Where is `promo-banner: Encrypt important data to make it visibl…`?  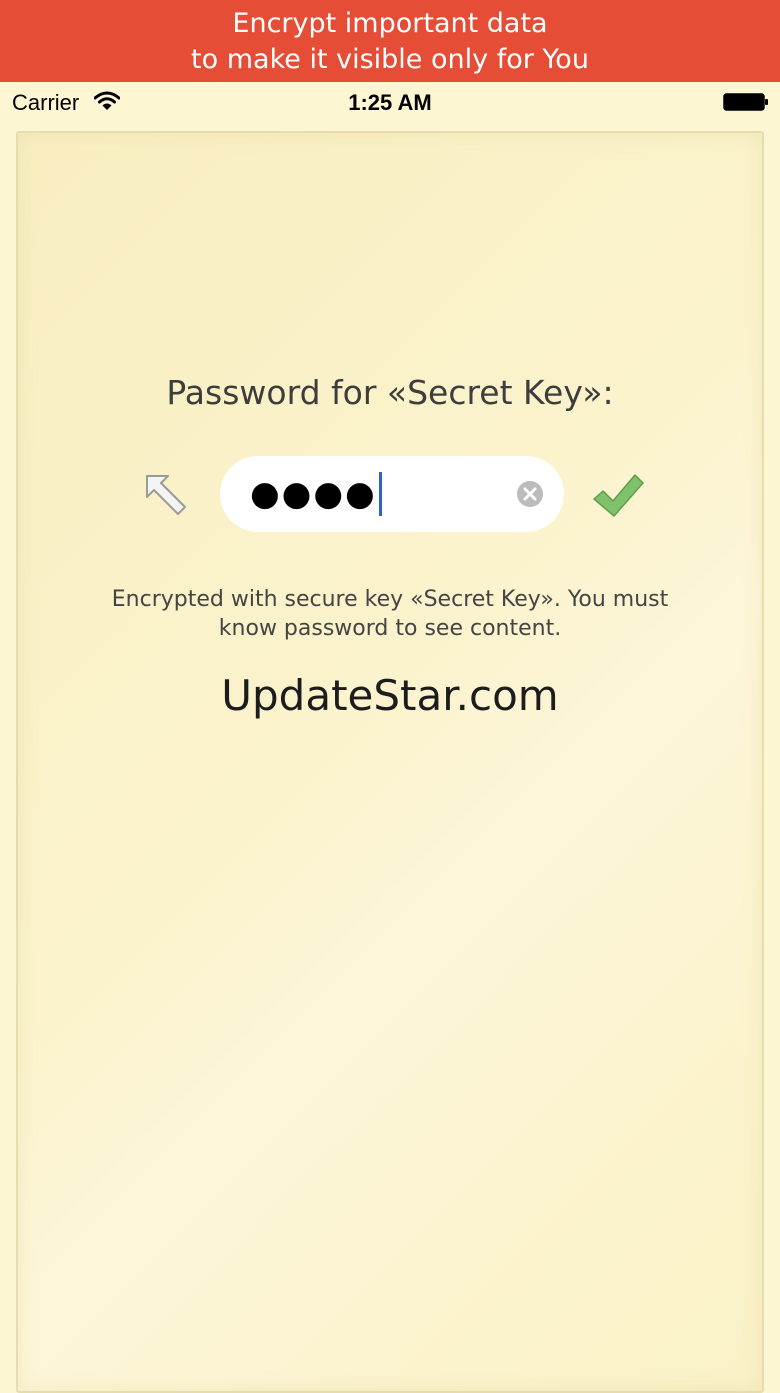 promo-banner: Encrypt important data to make it visibl… is located at coordinates (390, 41).